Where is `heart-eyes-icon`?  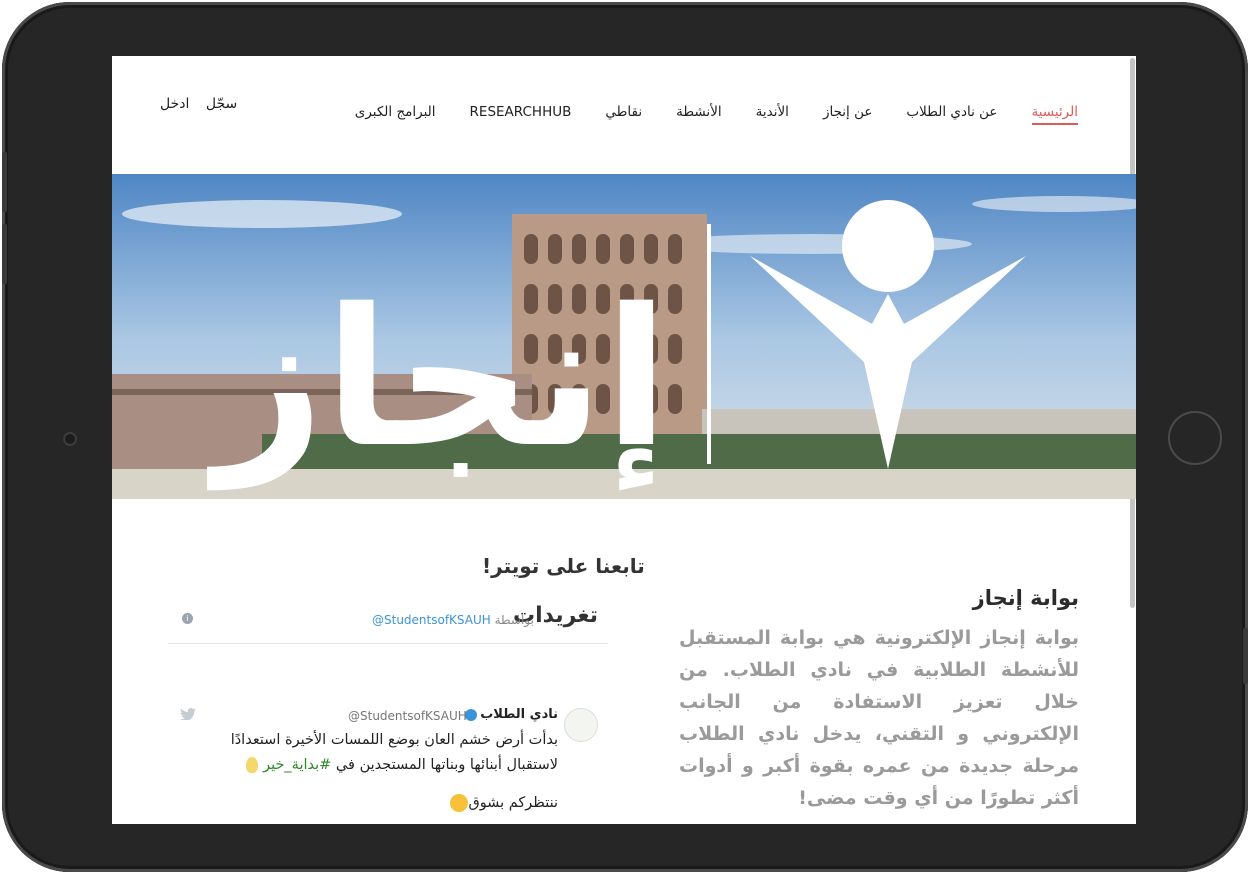 heart-eyes-icon is located at coordinates (459, 803).